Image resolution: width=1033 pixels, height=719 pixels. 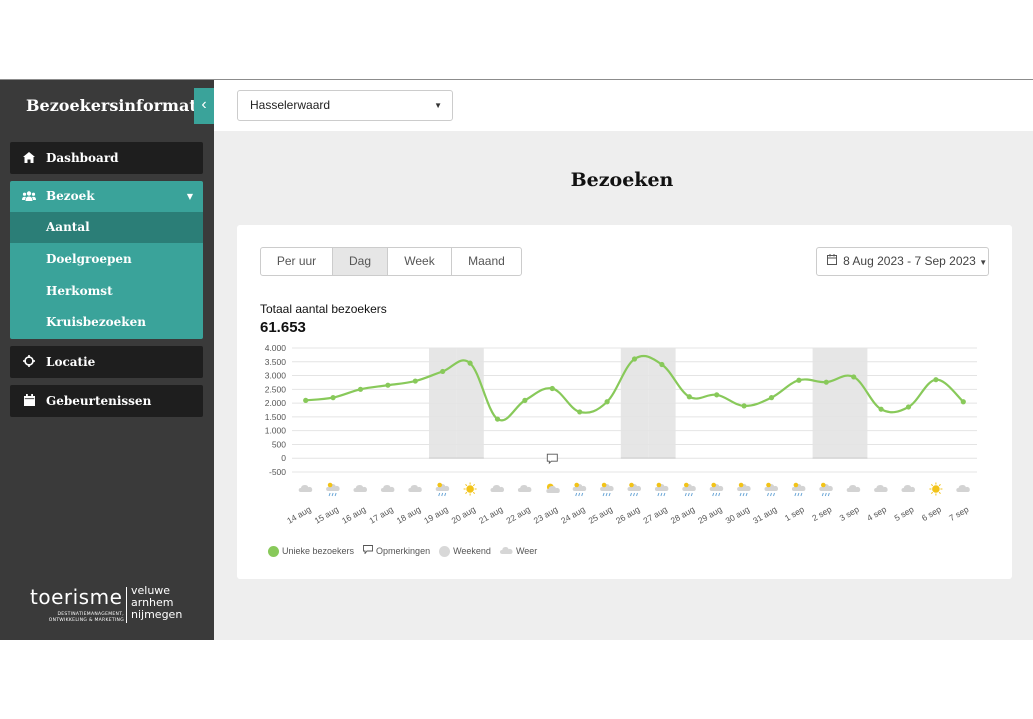 I want to click on y-tick-label: 3.500, so click(x=276, y=362).